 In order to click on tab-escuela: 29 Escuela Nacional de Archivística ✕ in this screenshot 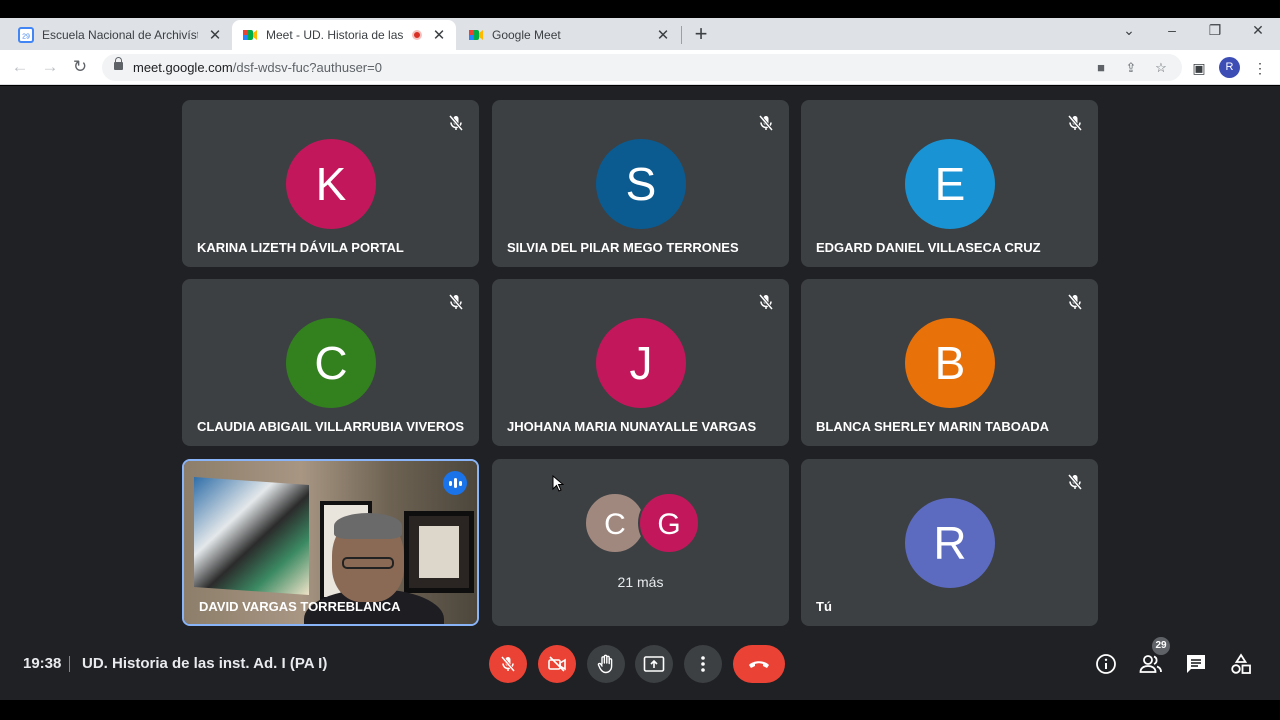, I will do `click(120, 35)`.